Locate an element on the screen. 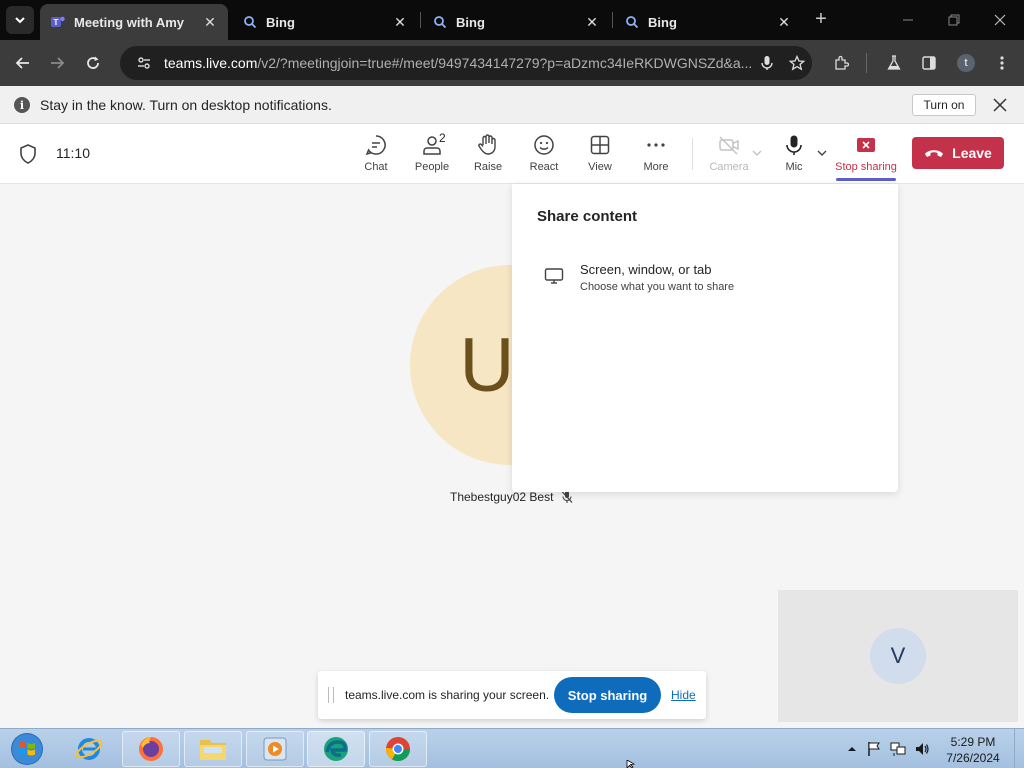  url-host: teams.live.com is located at coordinates (211, 63).